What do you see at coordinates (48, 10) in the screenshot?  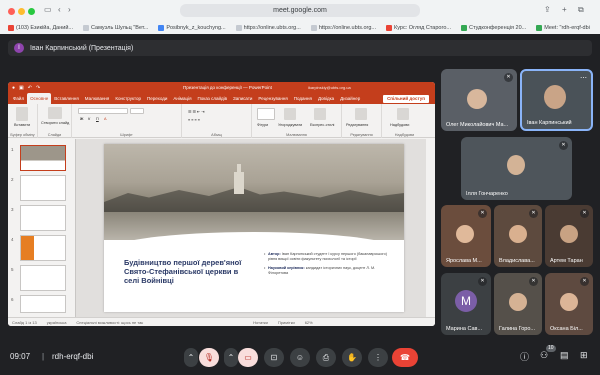 I see `sidebar-icon: ▭` at bounding box center [48, 10].